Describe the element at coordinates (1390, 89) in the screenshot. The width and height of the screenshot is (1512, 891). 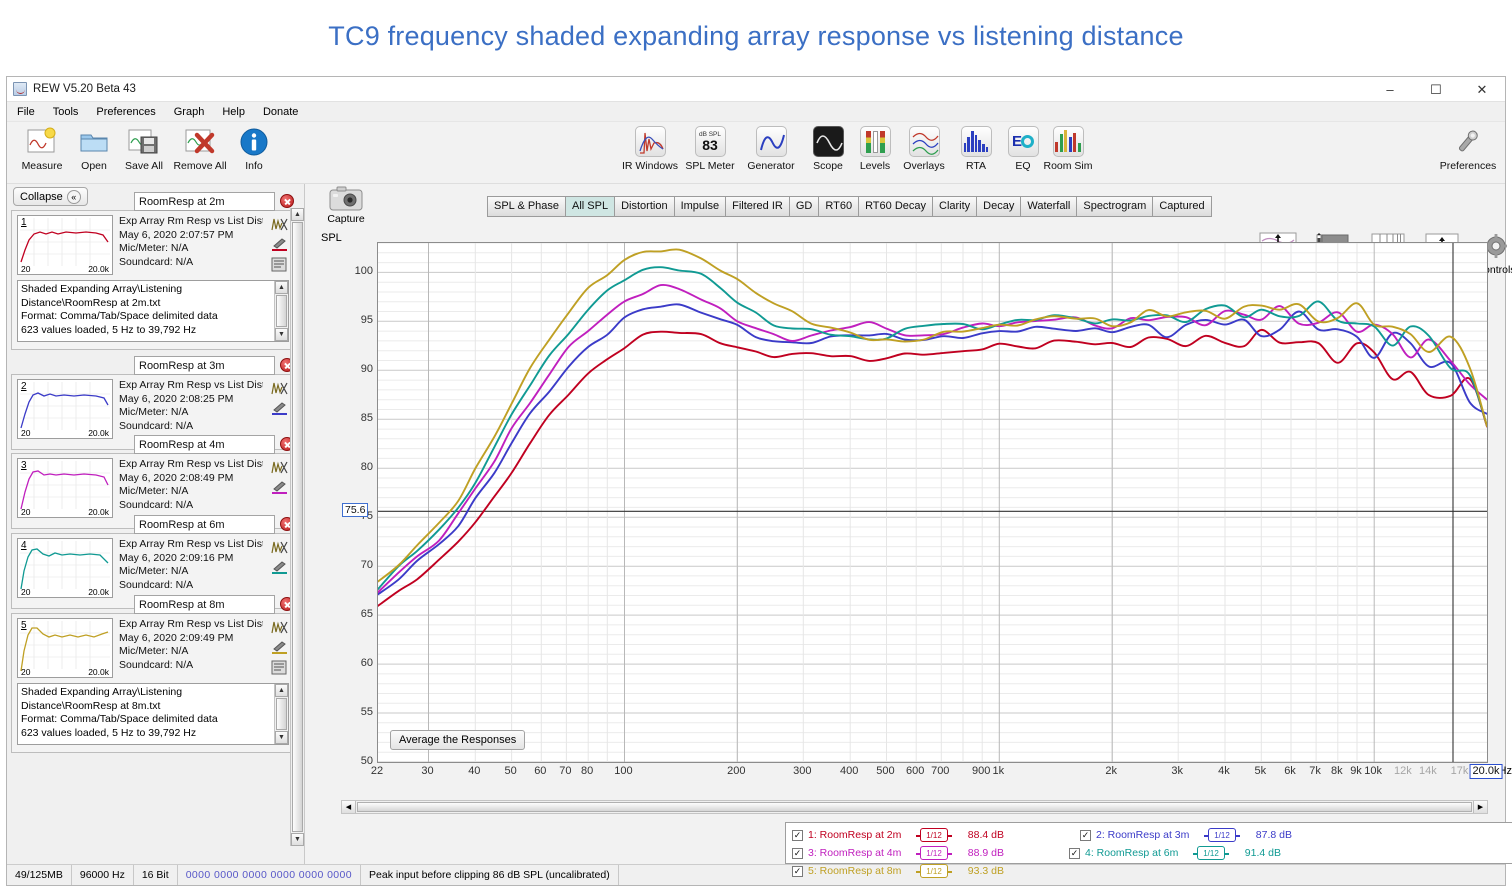
I see `minimize-button: –` at that location.